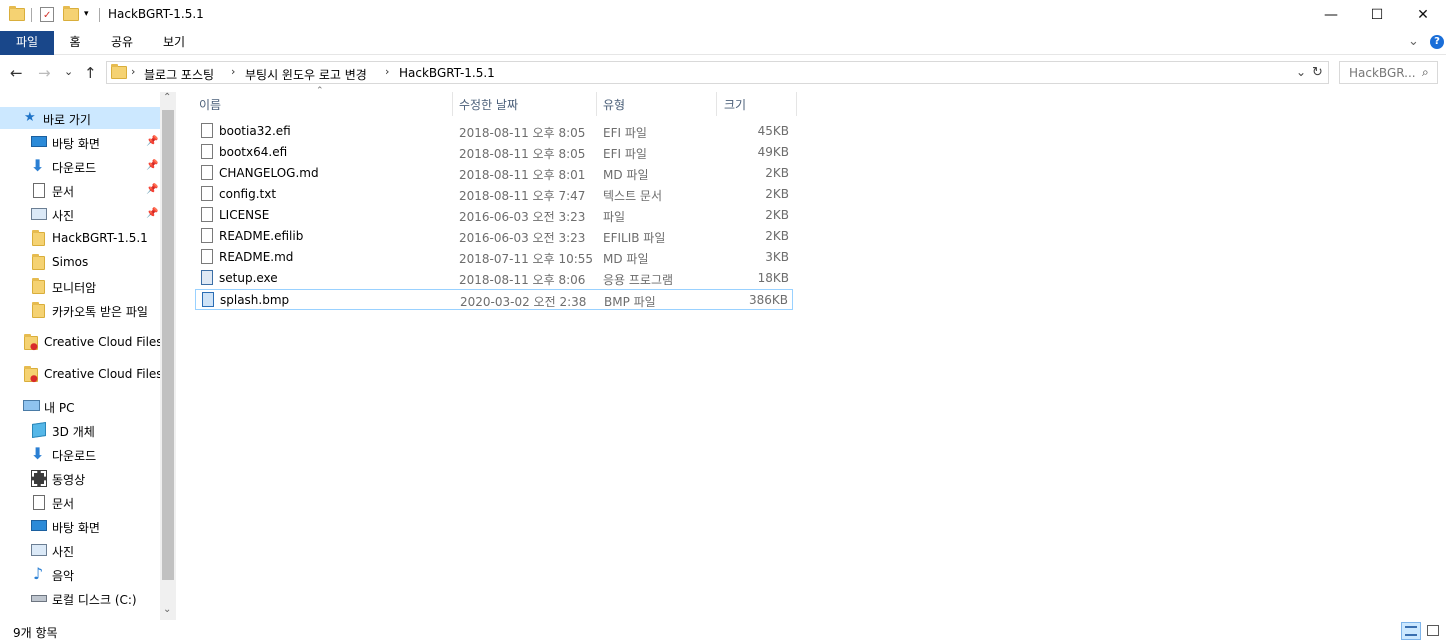  I want to click on bmp-icon, so click(208, 299).